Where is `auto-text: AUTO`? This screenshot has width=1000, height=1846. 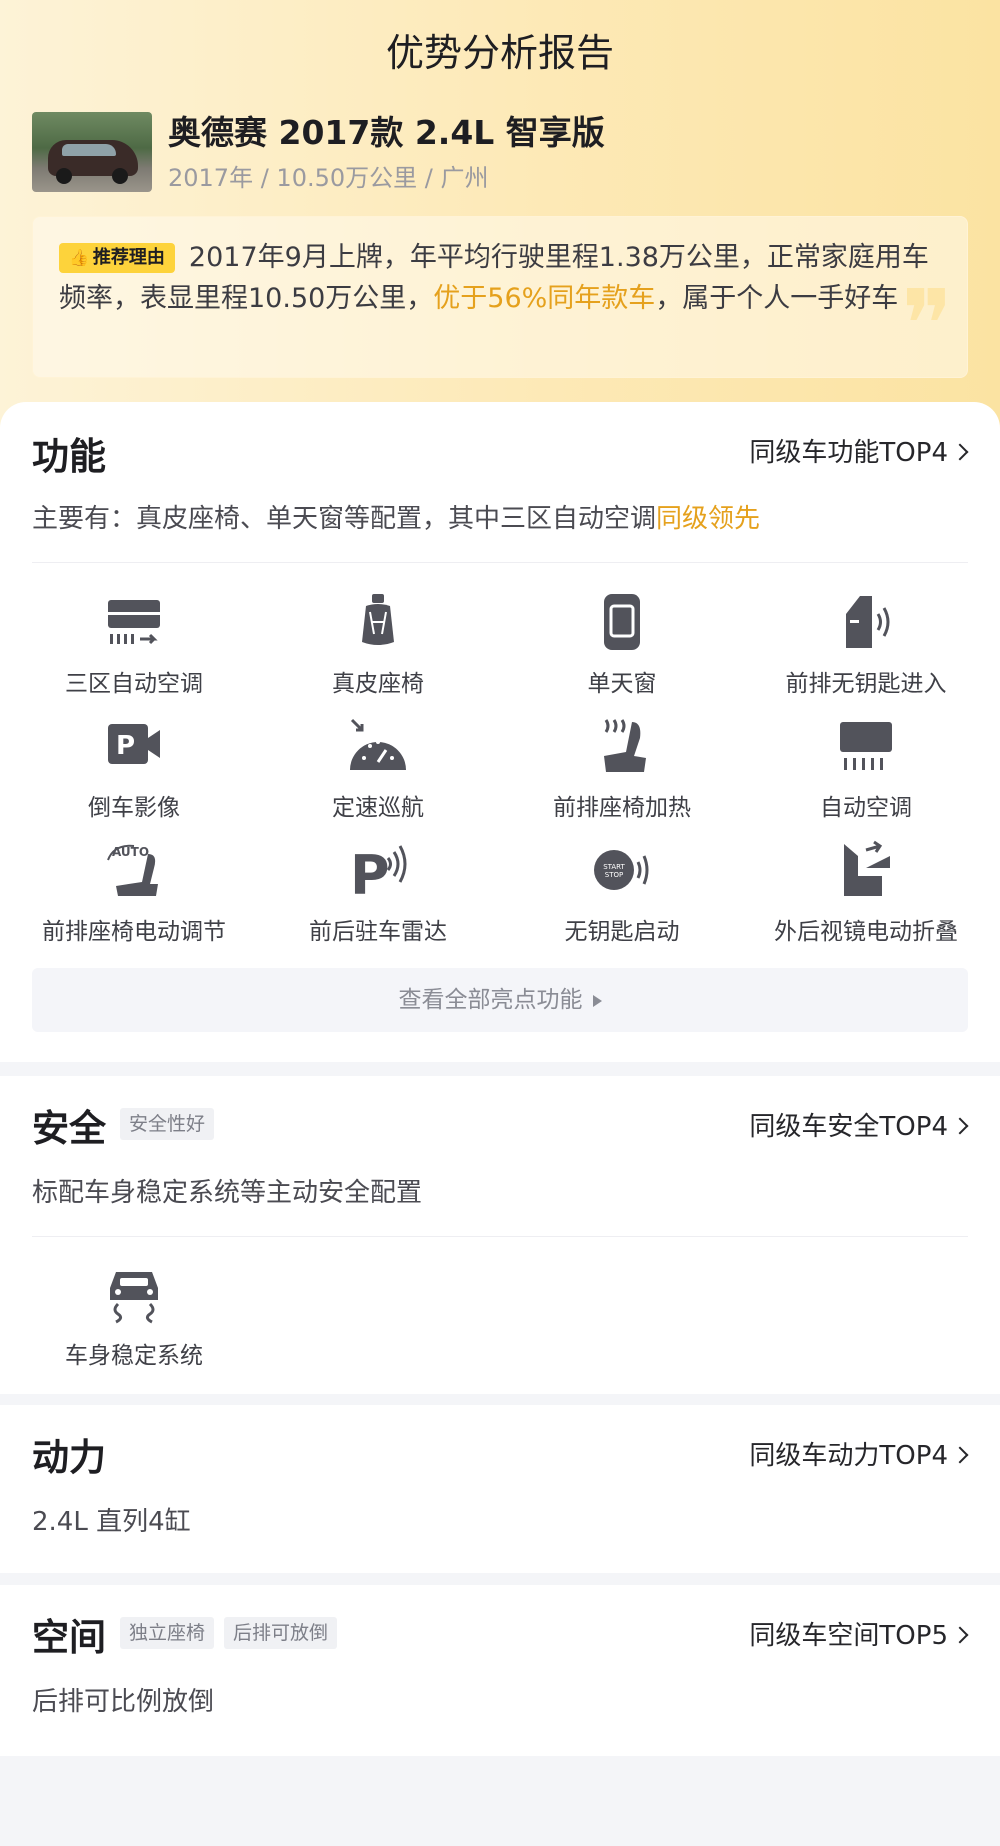 auto-text: AUTO is located at coordinates (130, 852).